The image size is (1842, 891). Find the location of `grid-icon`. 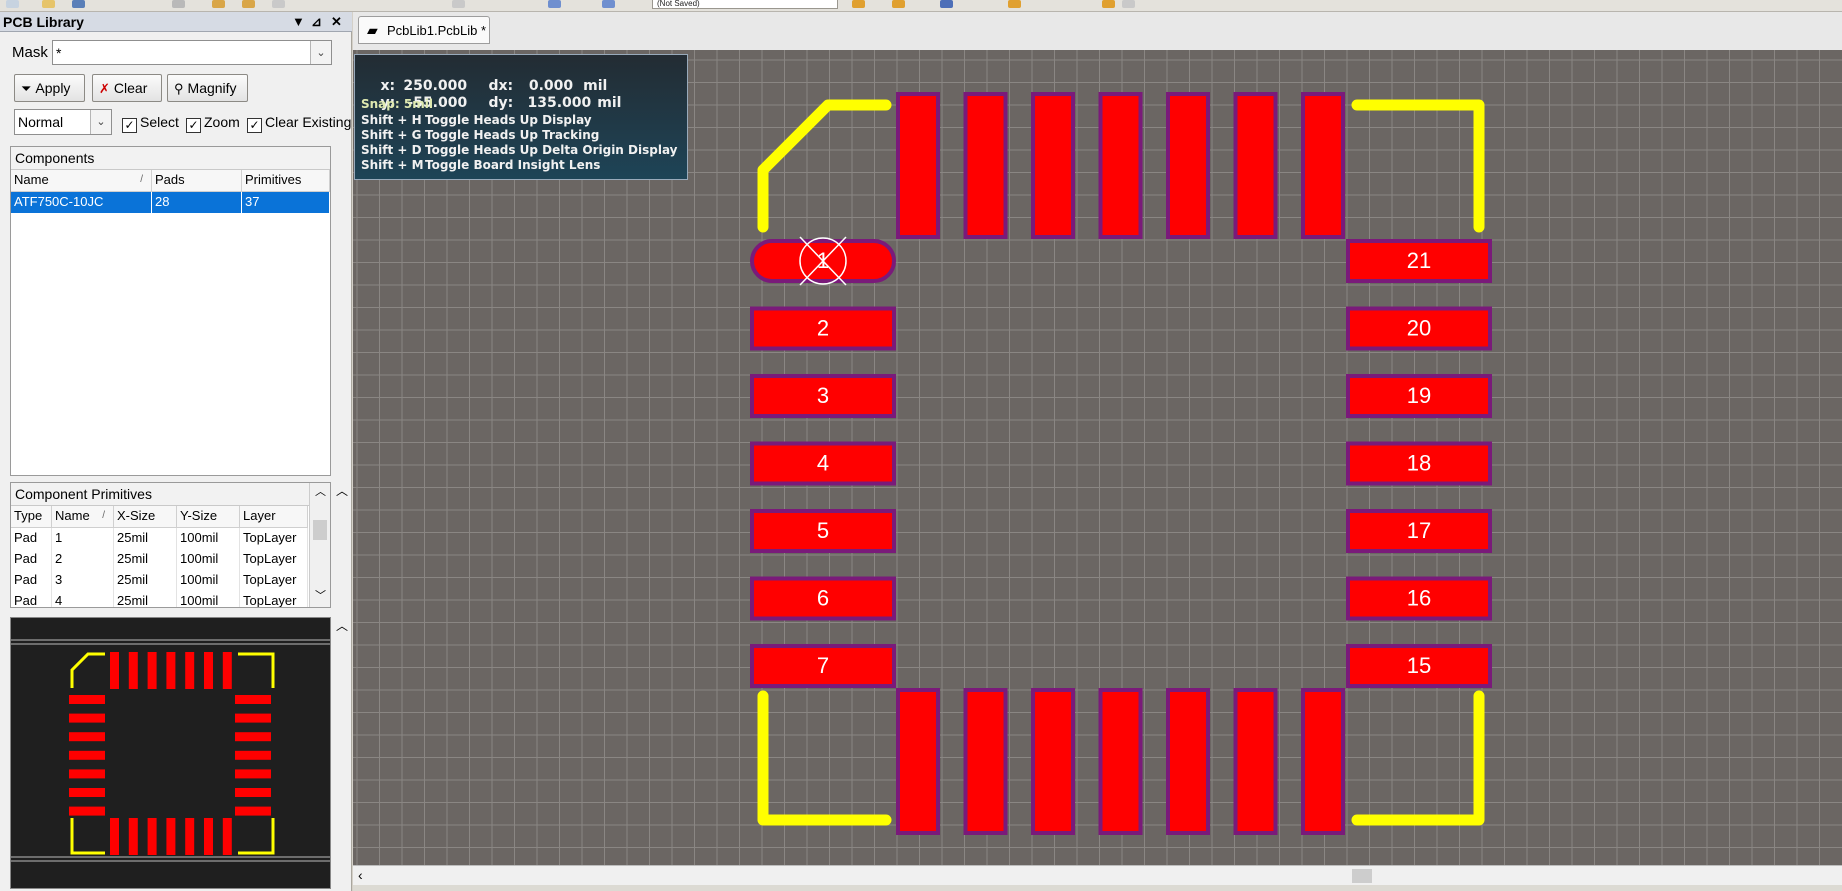

grid-icon is located at coordinates (608, 4).